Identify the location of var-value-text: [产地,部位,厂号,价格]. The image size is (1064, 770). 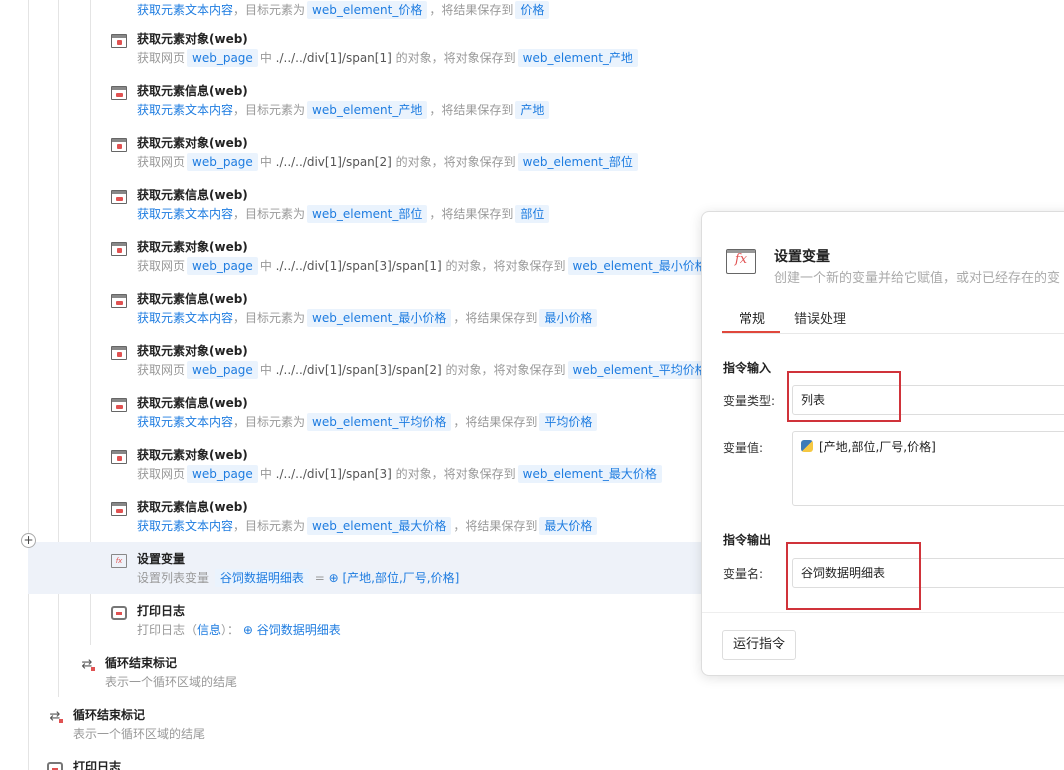
(877, 447).